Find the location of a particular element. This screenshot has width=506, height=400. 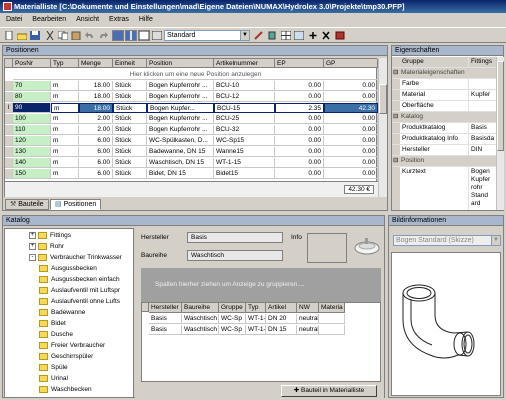

book-icon is located at coordinates (340, 35).